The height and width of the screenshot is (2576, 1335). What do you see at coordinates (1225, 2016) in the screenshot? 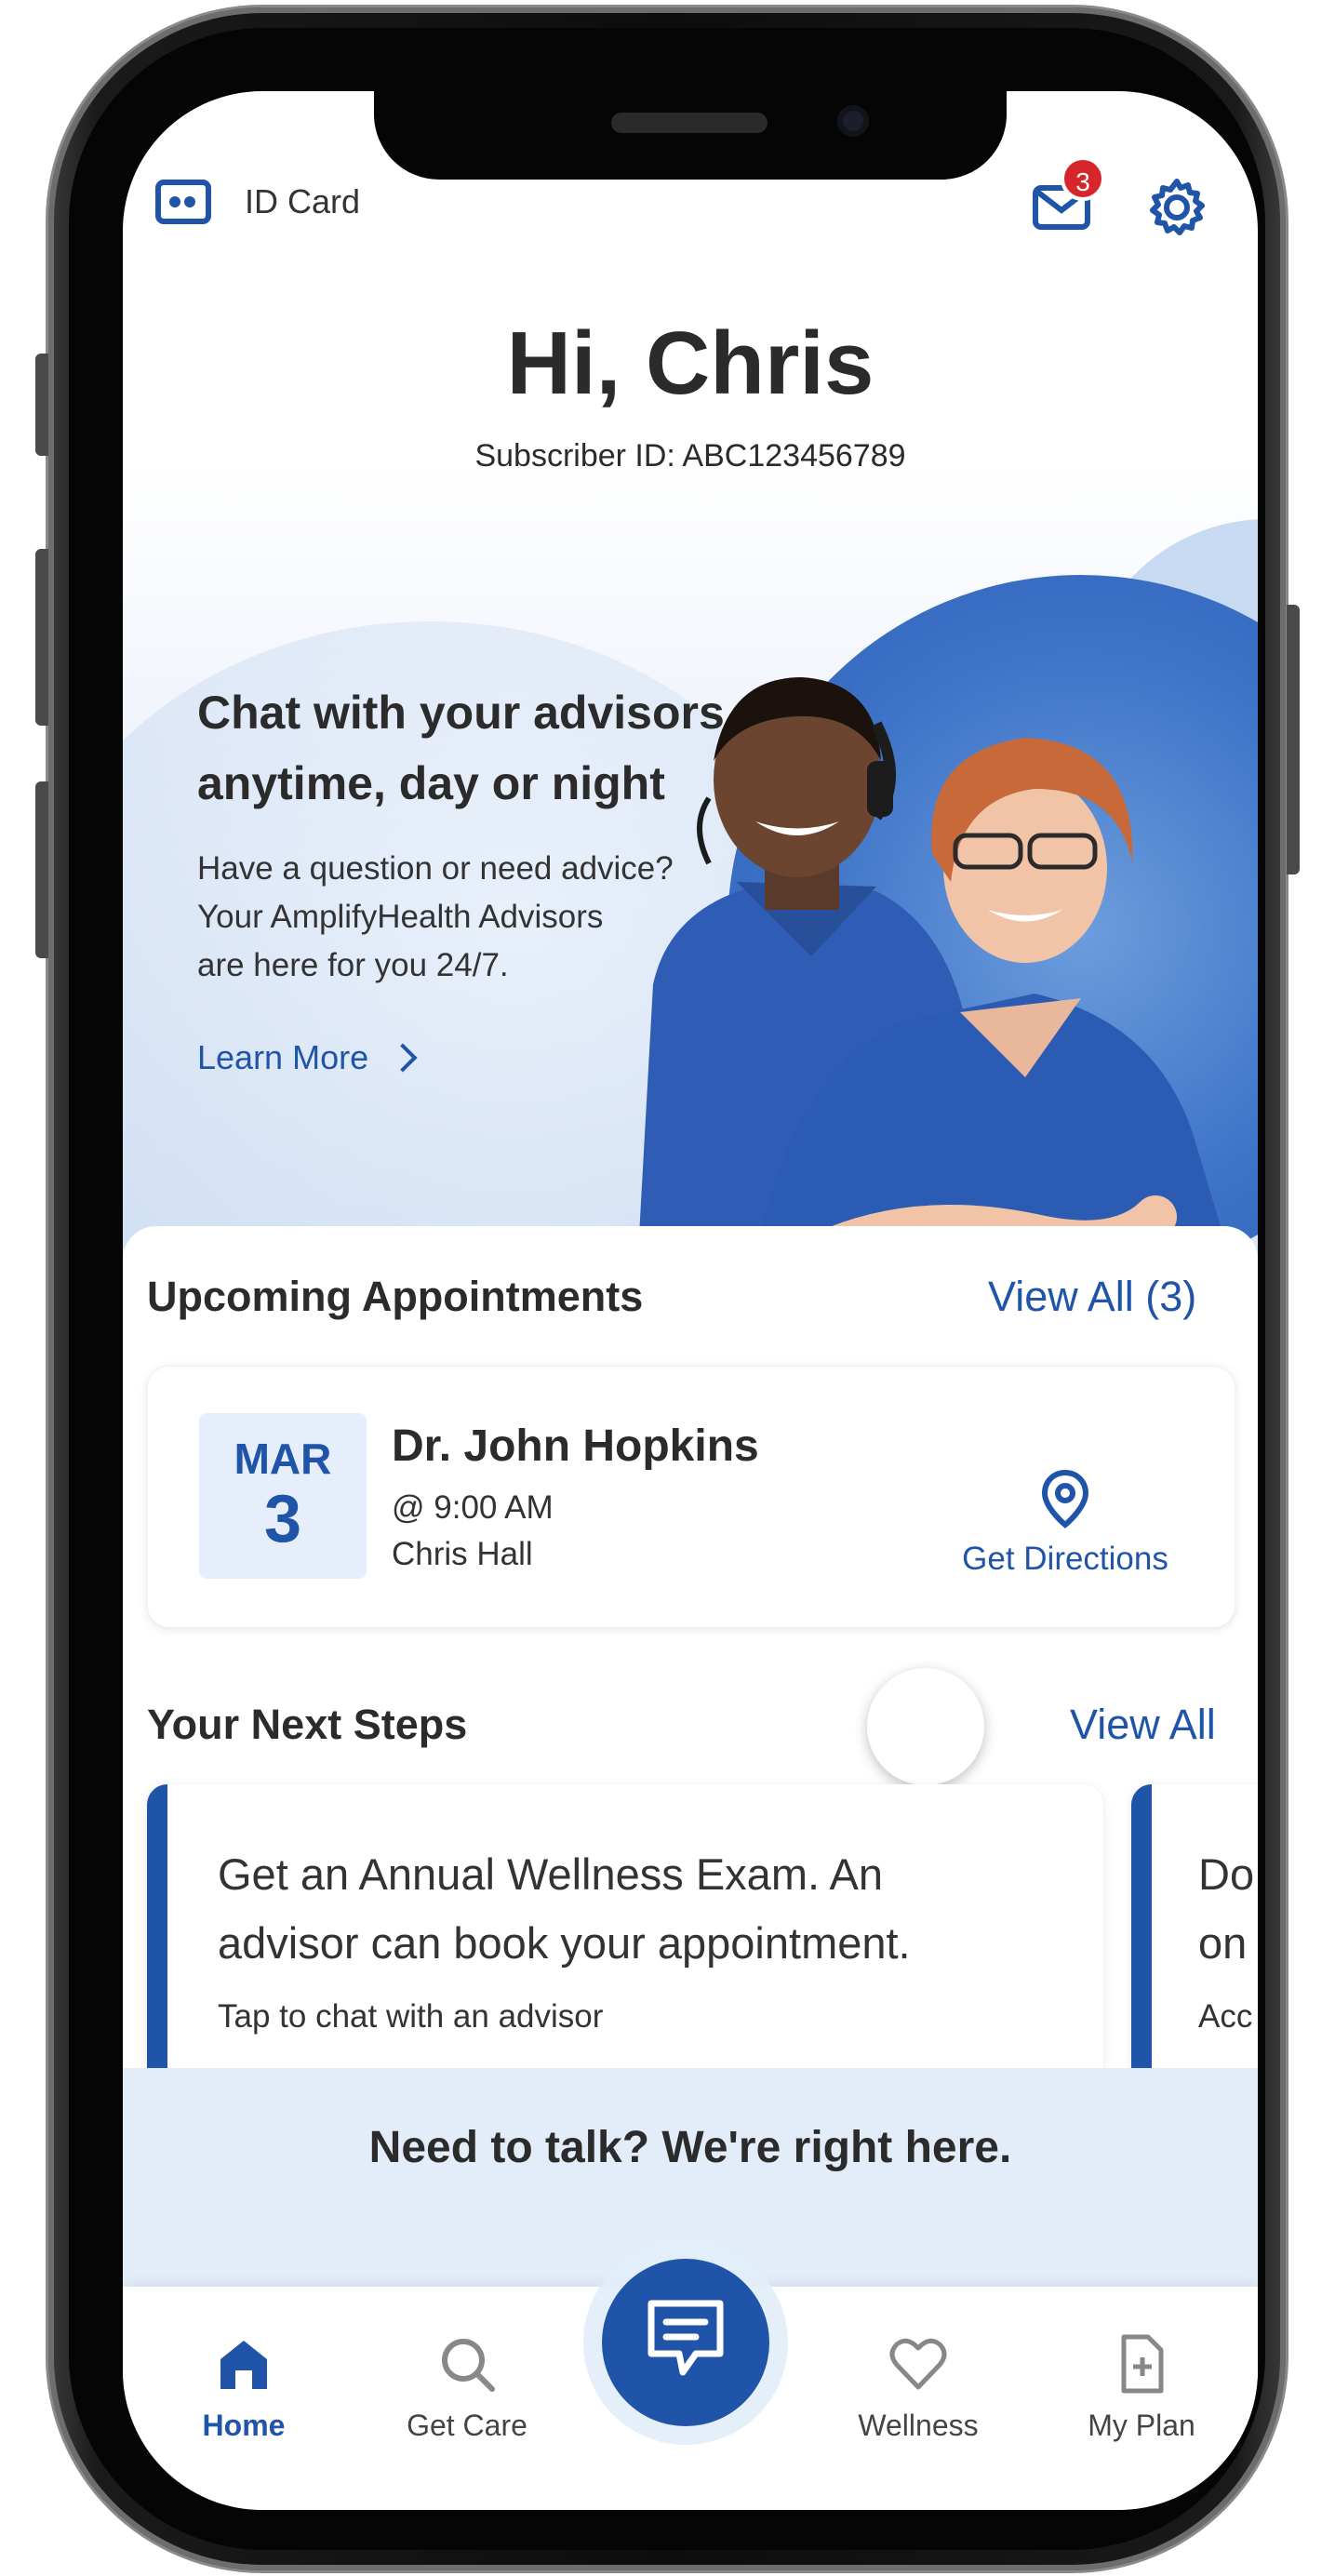
I see `next-step-action: Acc` at bounding box center [1225, 2016].